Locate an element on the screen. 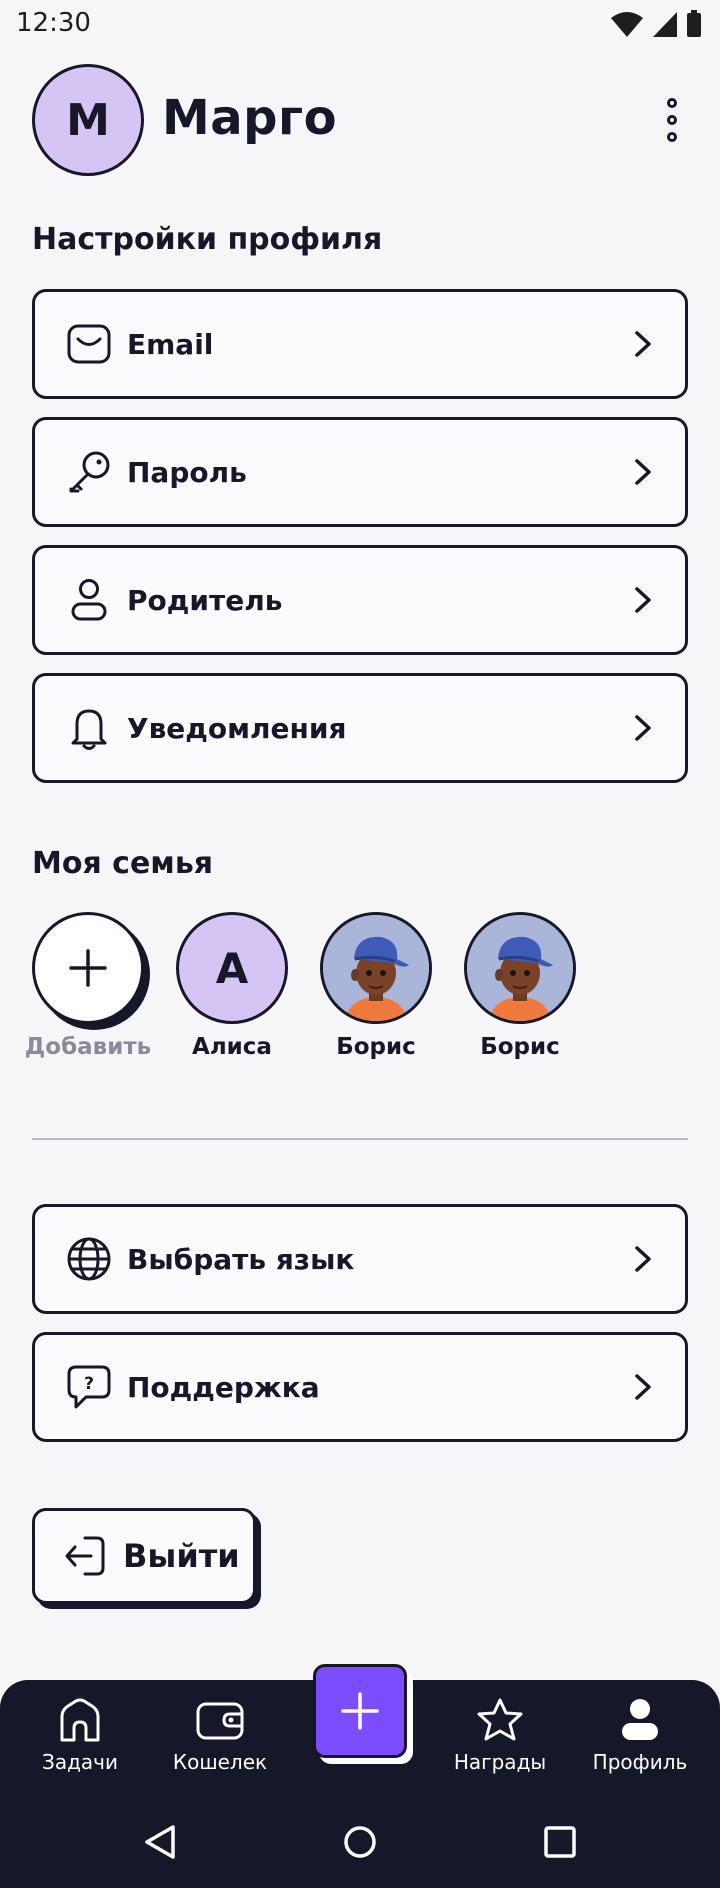  back-triangle-icon is located at coordinates (160, 1842).